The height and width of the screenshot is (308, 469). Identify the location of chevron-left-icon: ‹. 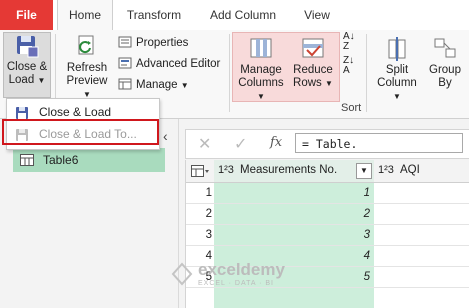
(165, 136).